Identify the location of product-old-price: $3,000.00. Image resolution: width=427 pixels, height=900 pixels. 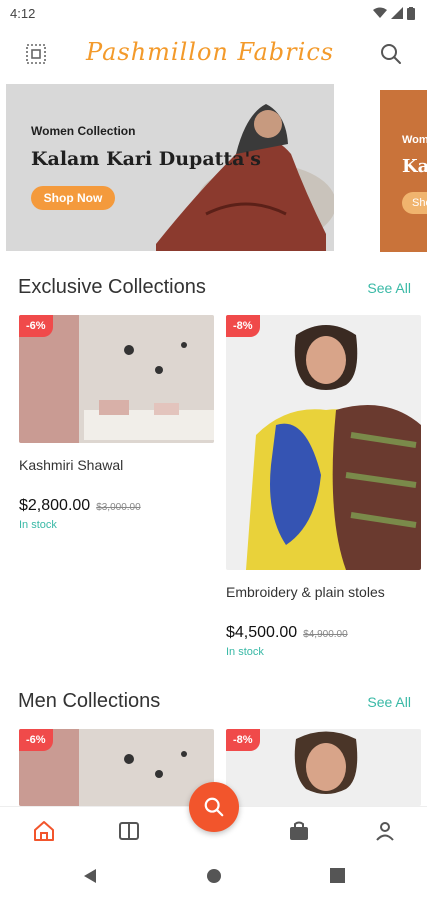
(118, 507).